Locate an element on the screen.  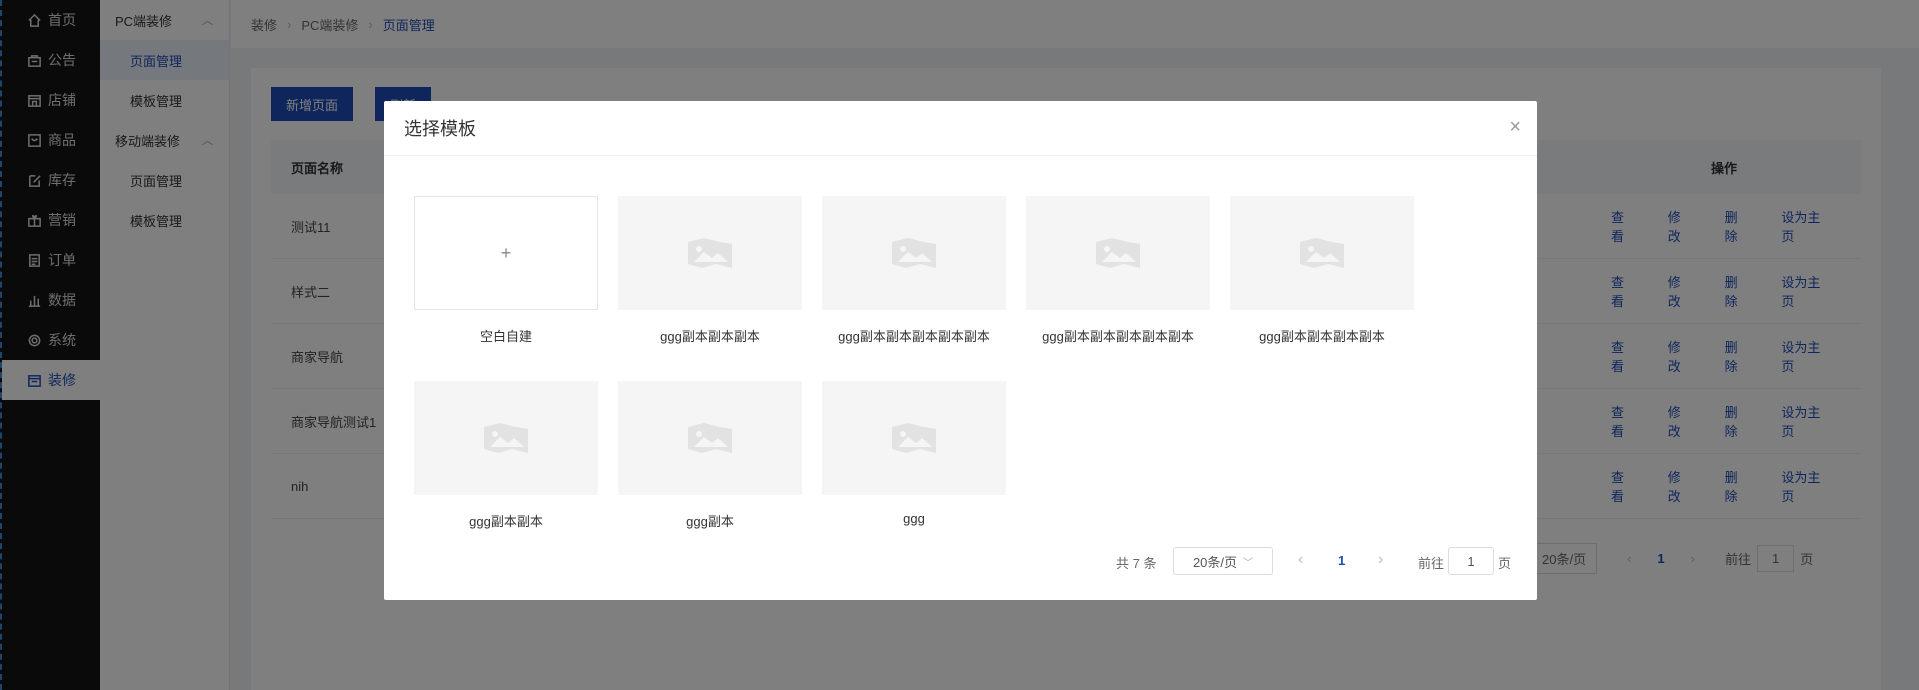
template-card: ggg副本副本 is located at coordinates (506, 455).